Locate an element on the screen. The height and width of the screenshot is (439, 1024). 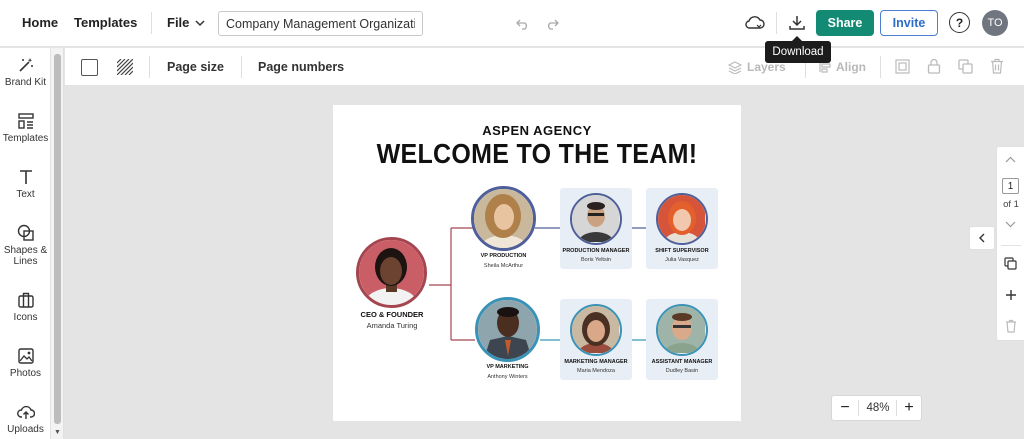
page-size-button: Page size is located at coordinates (195, 67).